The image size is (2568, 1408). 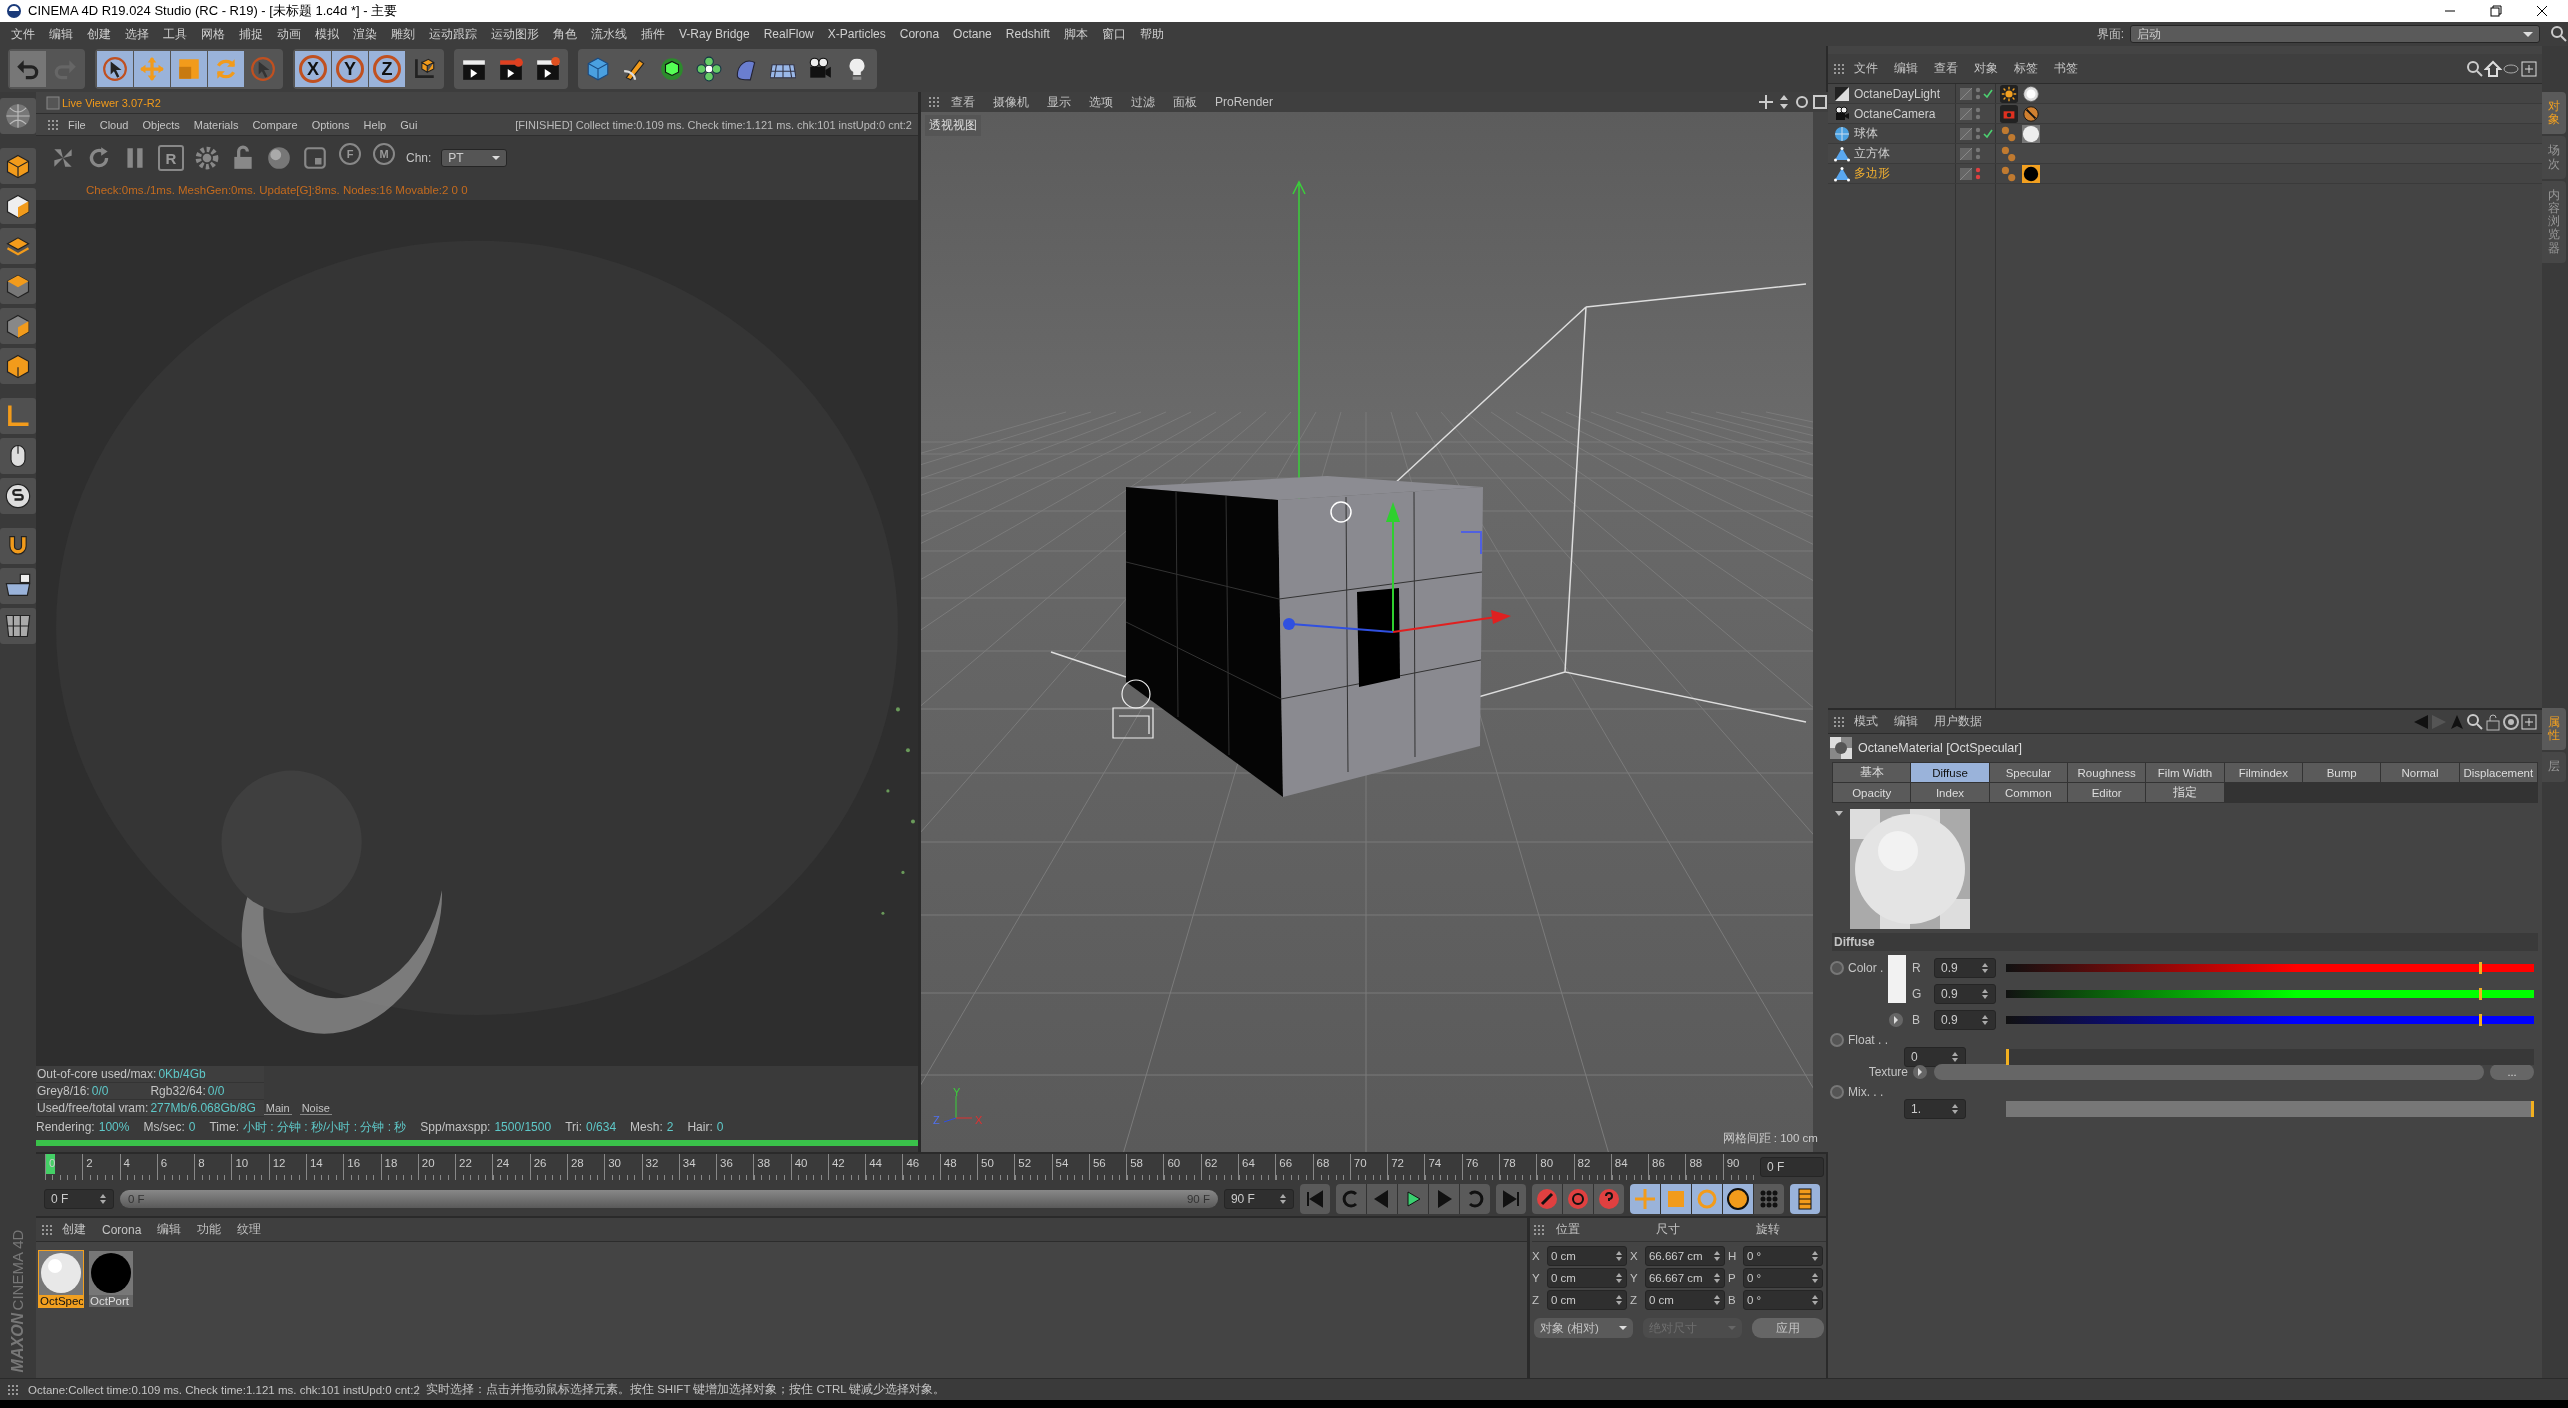 I want to click on coordinate-field: 66.667 cm, so click(x=1684, y=1256).